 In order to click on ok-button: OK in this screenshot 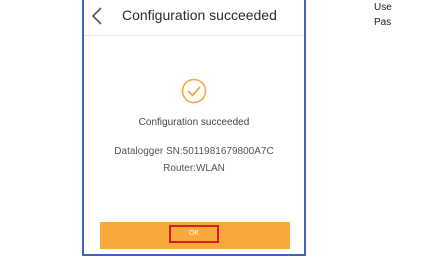, I will do `click(195, 235)`.